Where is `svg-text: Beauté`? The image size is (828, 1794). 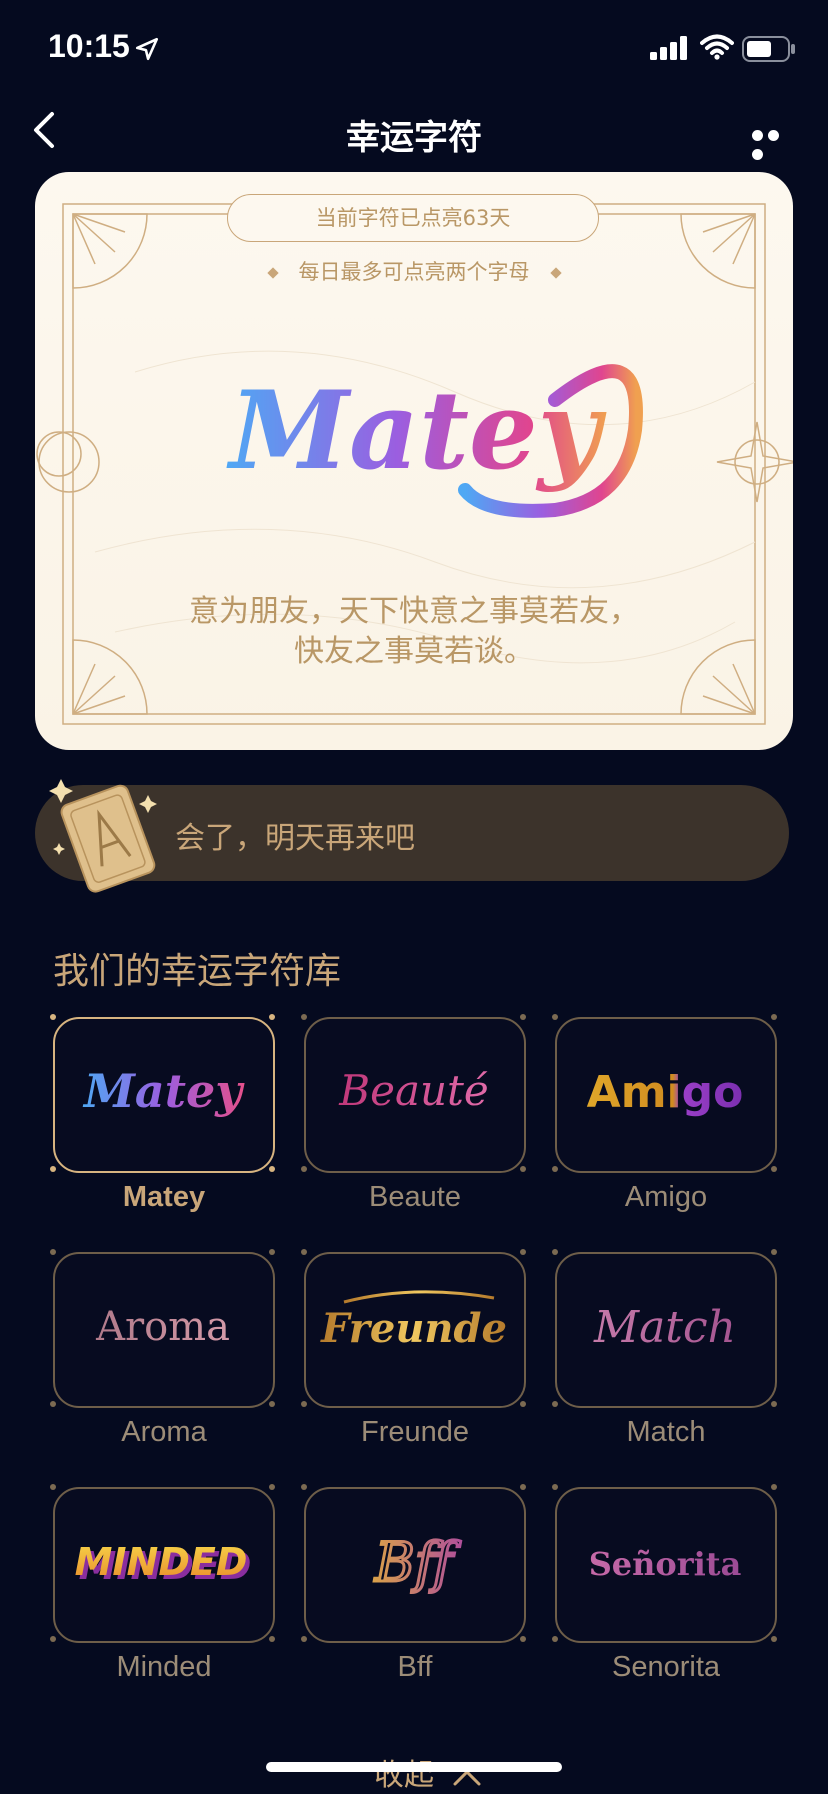 svg-text: Beauté is located at coordinates (413, 1090).